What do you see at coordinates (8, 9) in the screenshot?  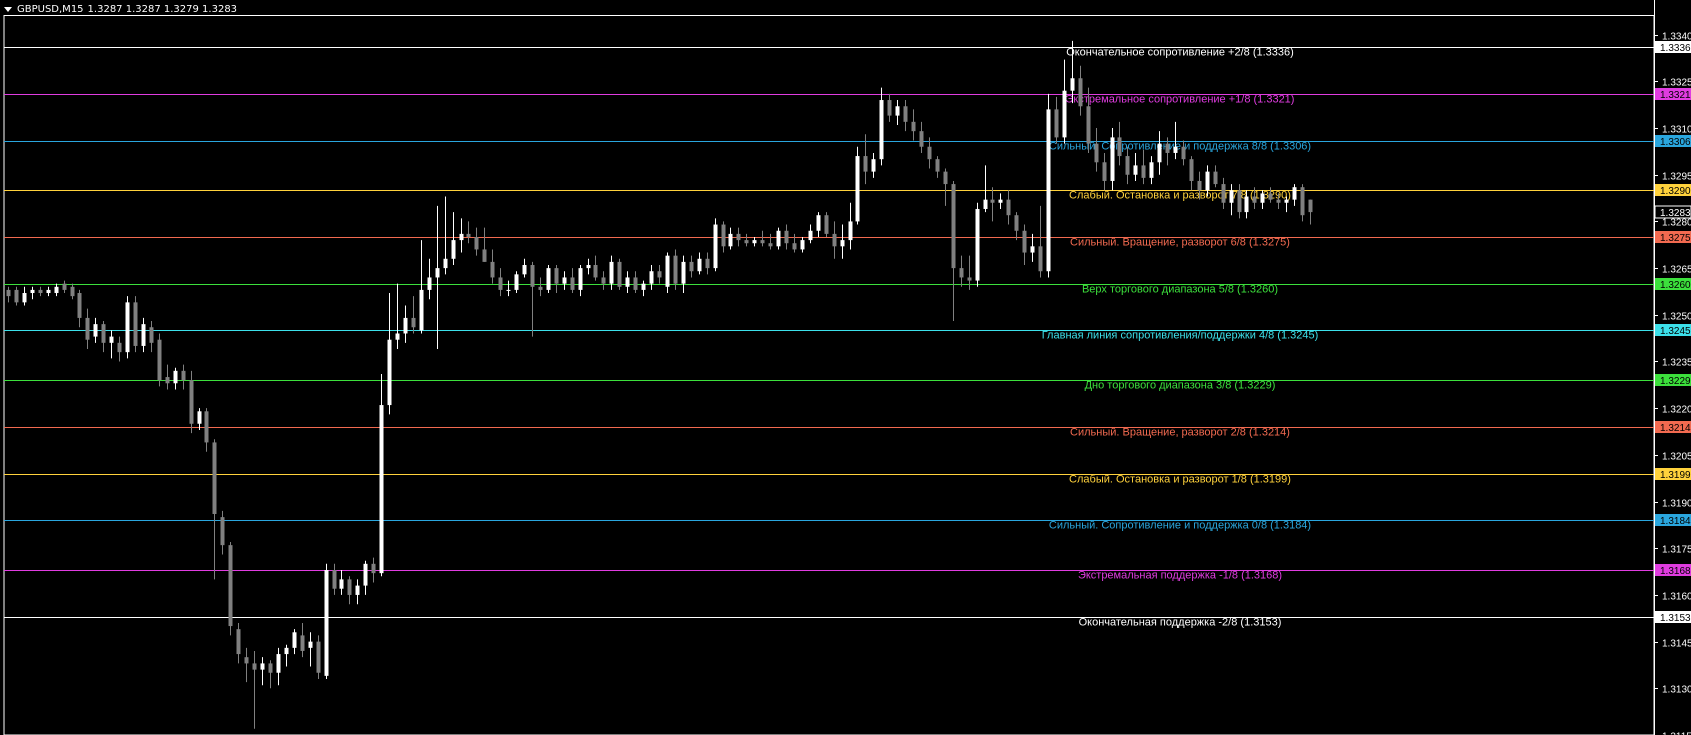 I see `dropdown-arrow-icon` at bounding box center [8, 9].